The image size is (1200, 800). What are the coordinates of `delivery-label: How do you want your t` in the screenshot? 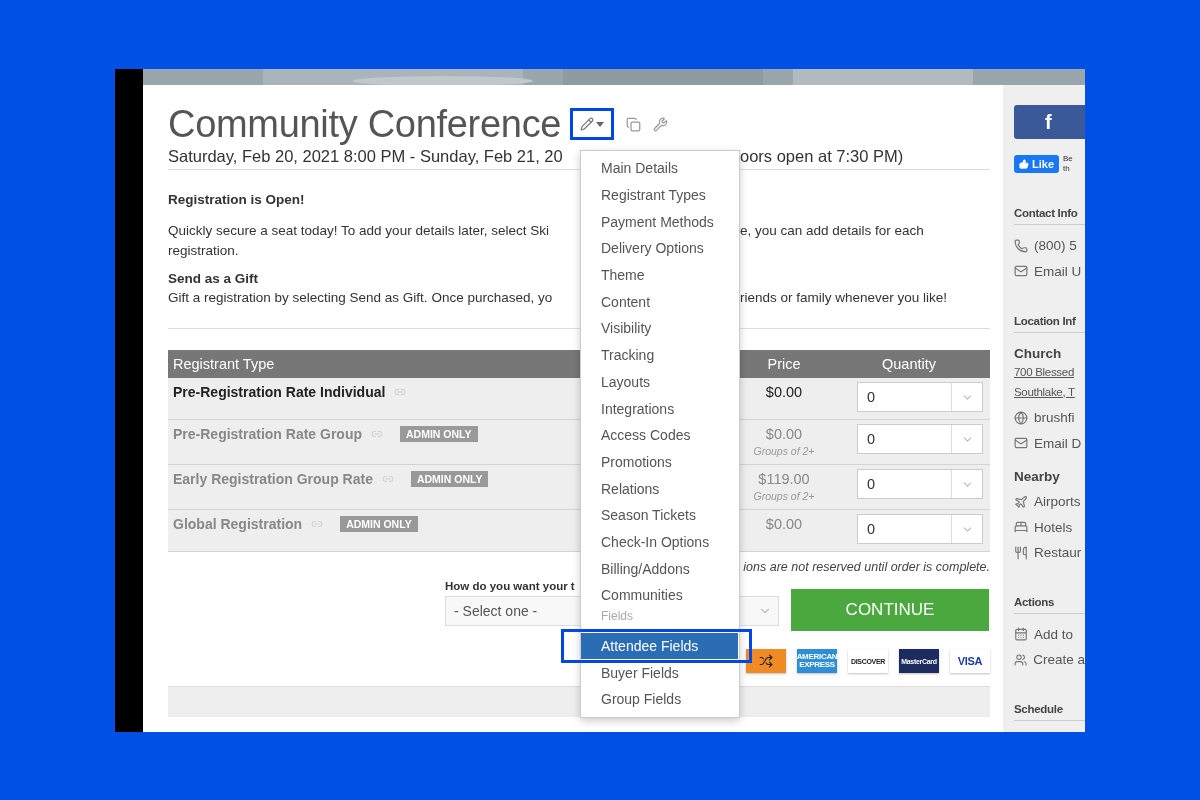 It's located at (510, 586).